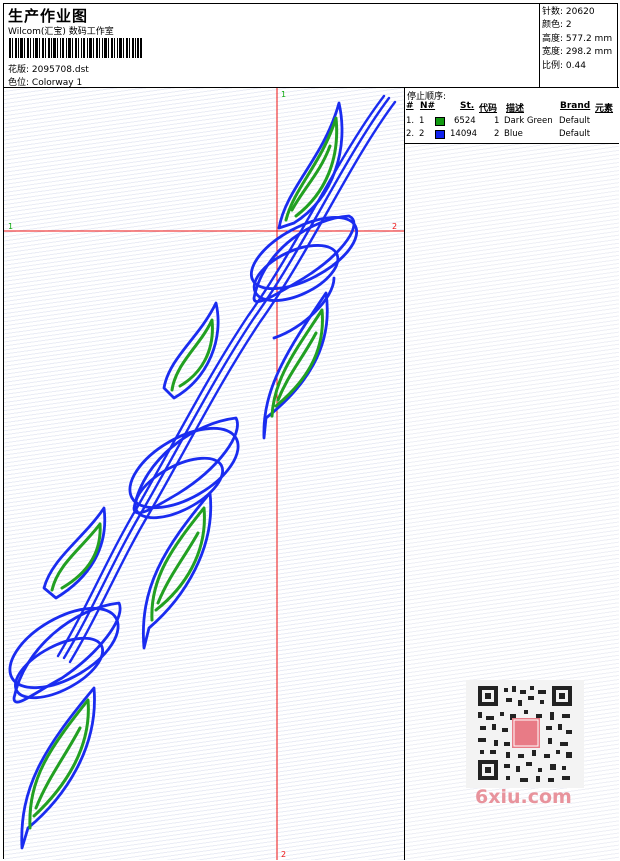 The height and width of the screenshot is (861, 620). What do you see at coordinates (428, 106) in the screenshot?
I see `col-needle: N#` at bounding box center [428, 106].